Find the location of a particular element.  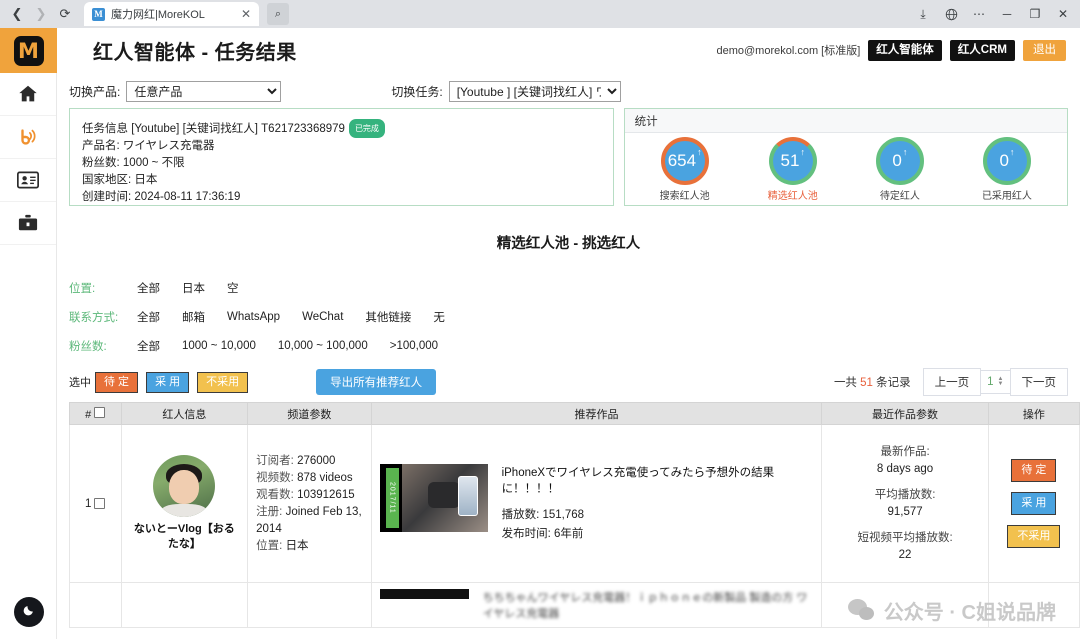

row-checkbox is located at coordinates (100, 503).